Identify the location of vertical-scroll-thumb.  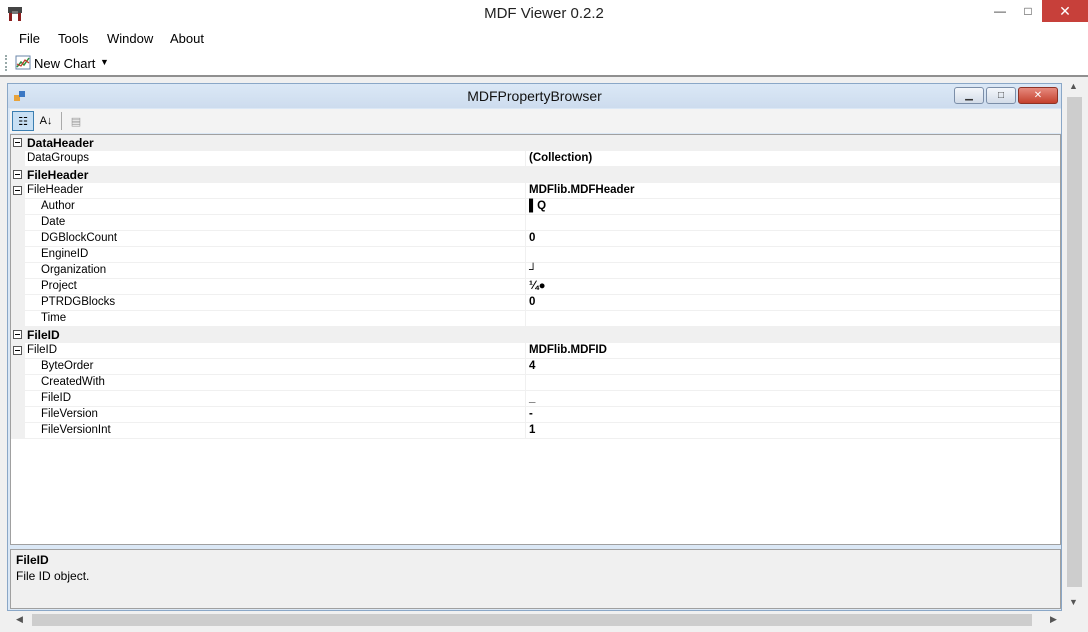
(1074, 342).